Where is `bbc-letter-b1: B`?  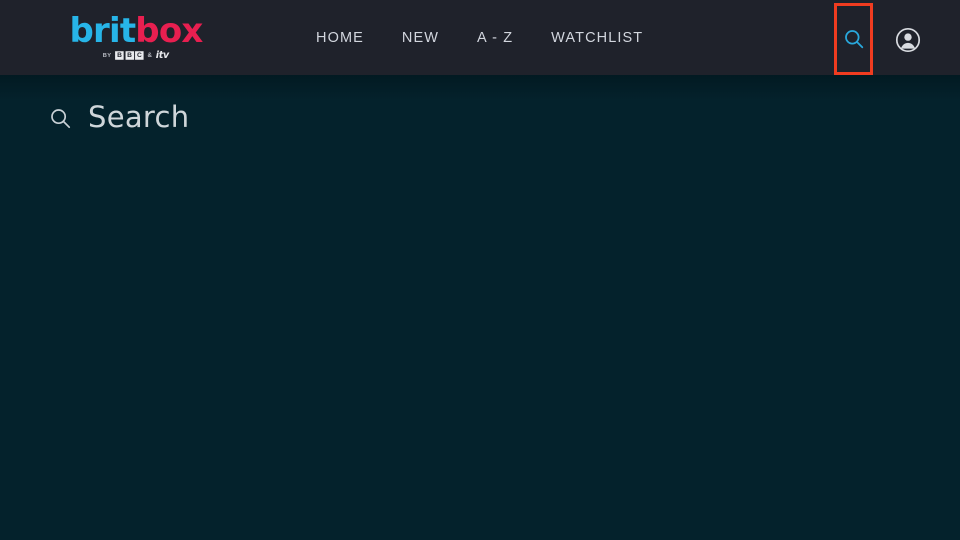 bbc-letter-b1: B is located at coordinates (119, 55).